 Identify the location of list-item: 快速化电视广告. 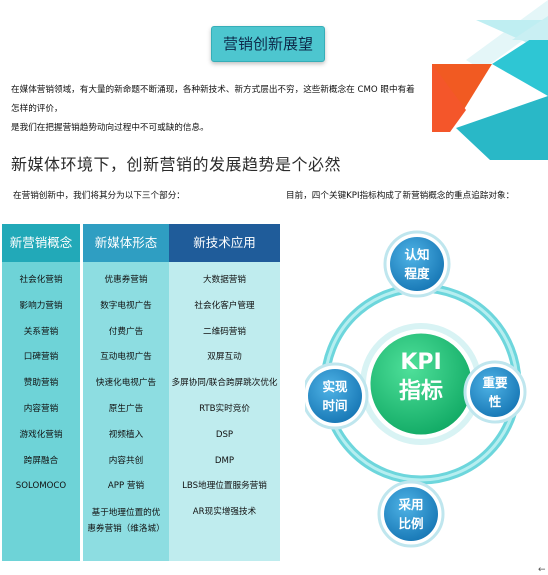
(126, 383).